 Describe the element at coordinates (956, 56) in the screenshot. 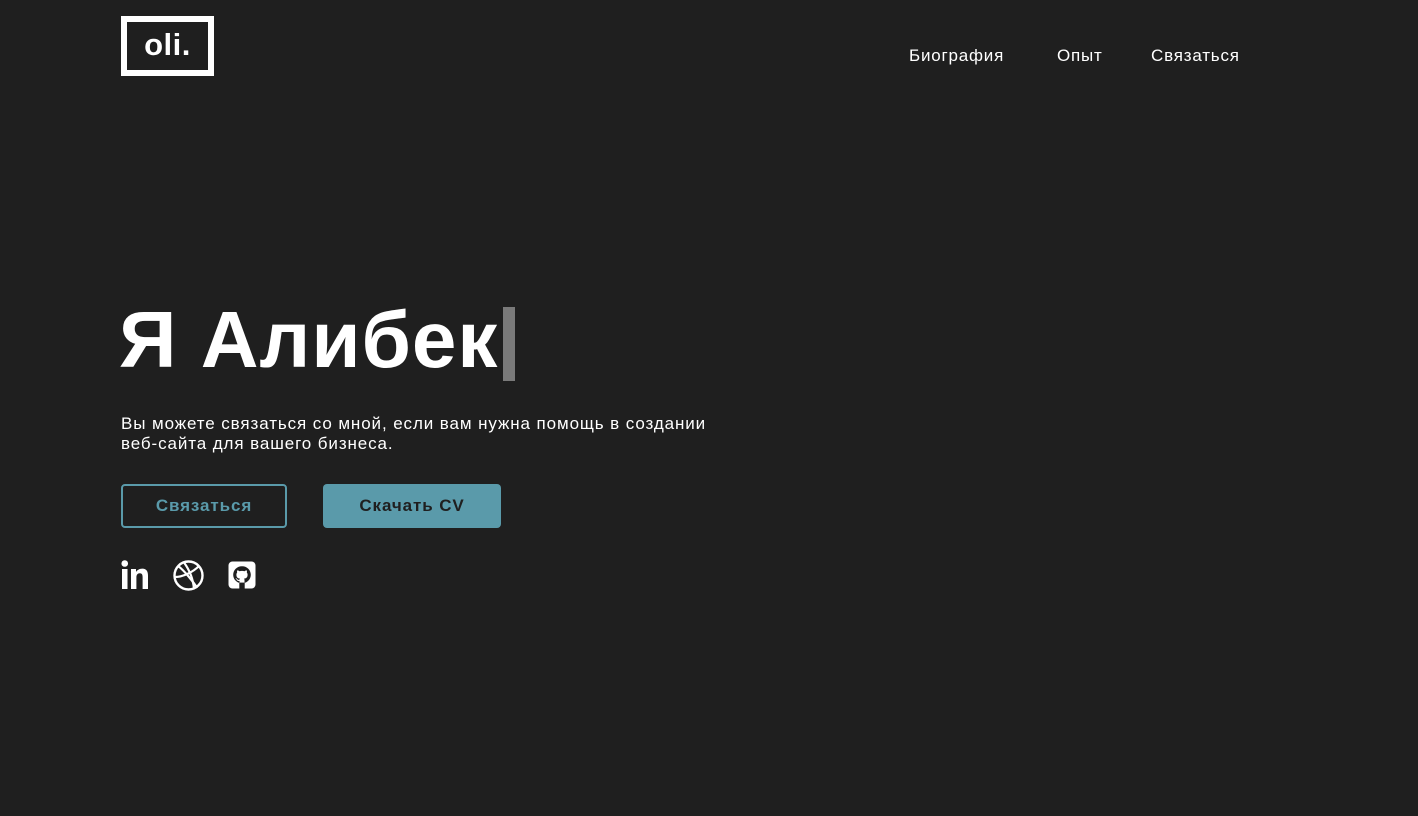

I see `nav-link-biography: Биография` at that location.